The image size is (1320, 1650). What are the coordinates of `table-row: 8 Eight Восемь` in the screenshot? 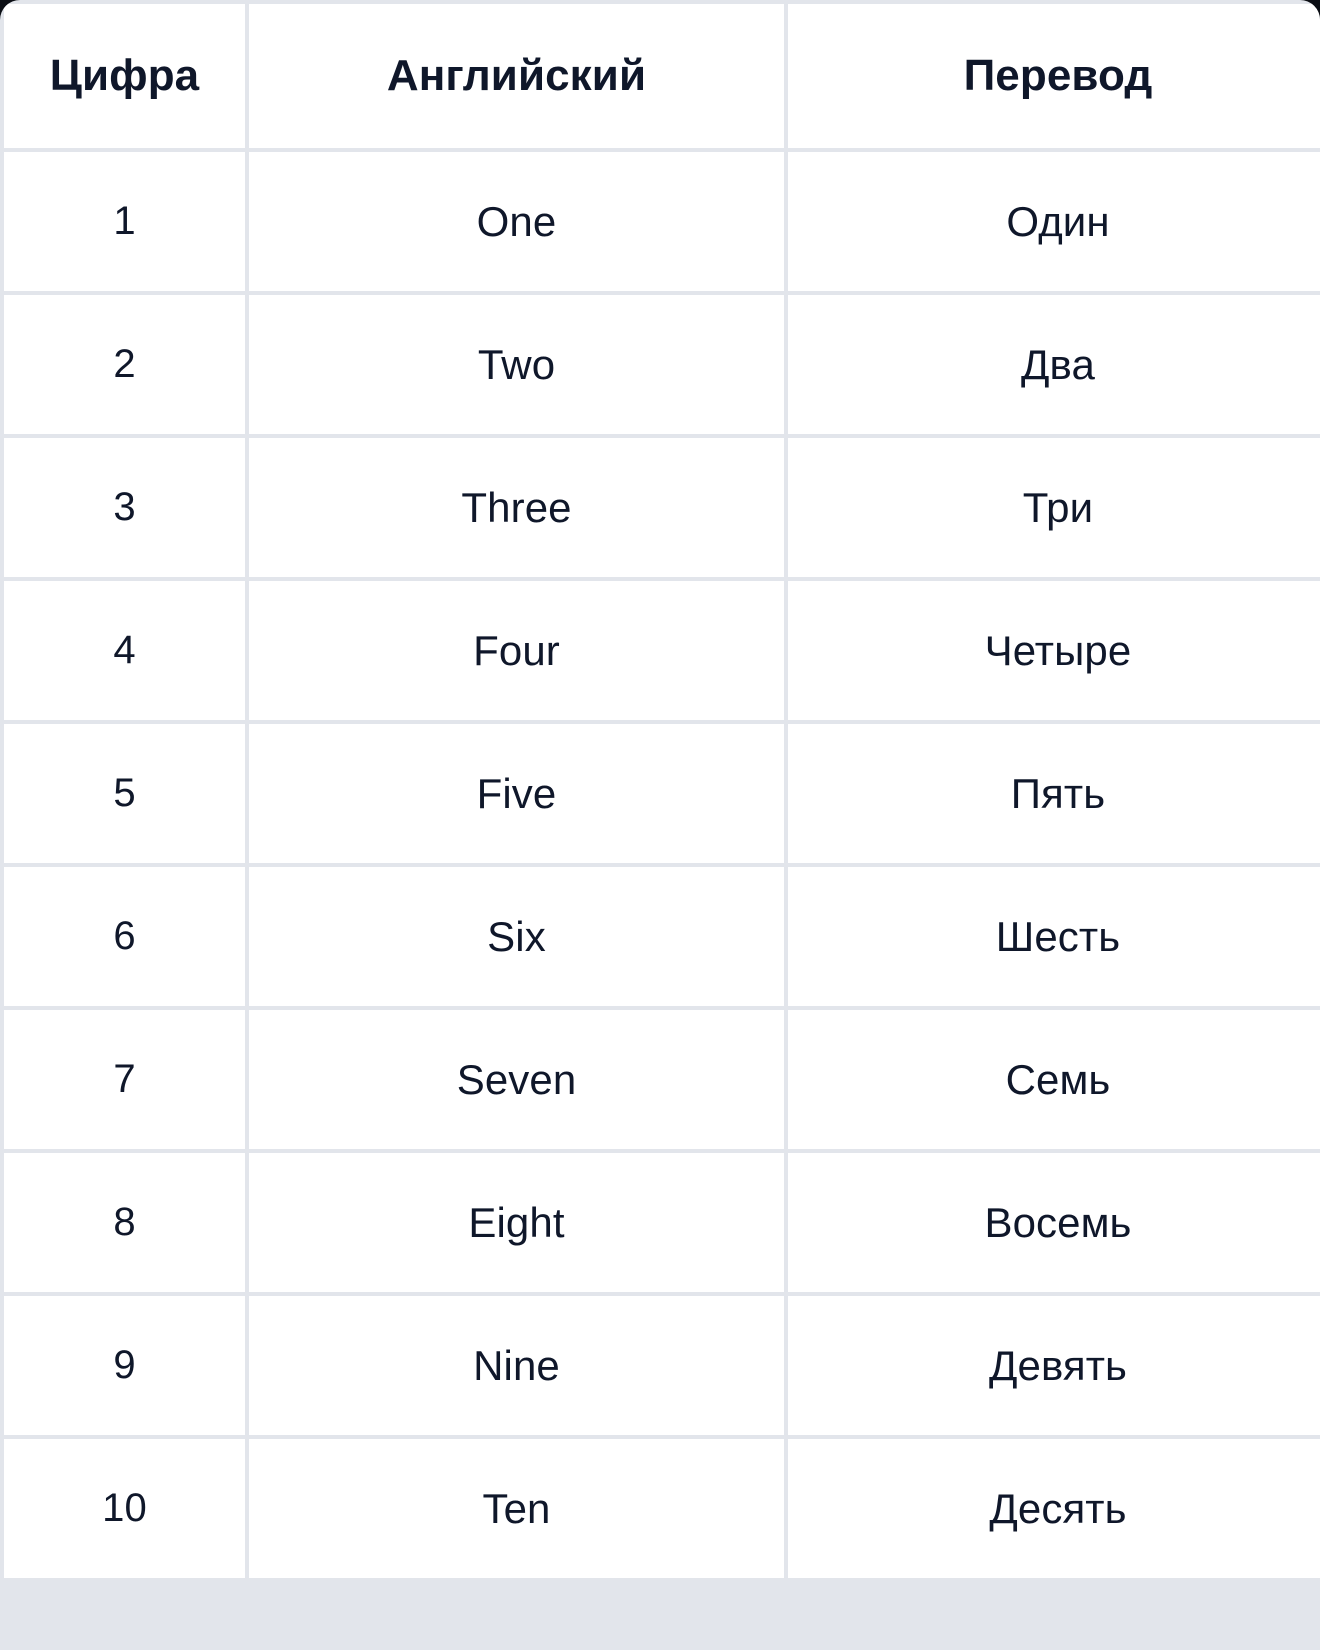 It's located at (662, 1222).